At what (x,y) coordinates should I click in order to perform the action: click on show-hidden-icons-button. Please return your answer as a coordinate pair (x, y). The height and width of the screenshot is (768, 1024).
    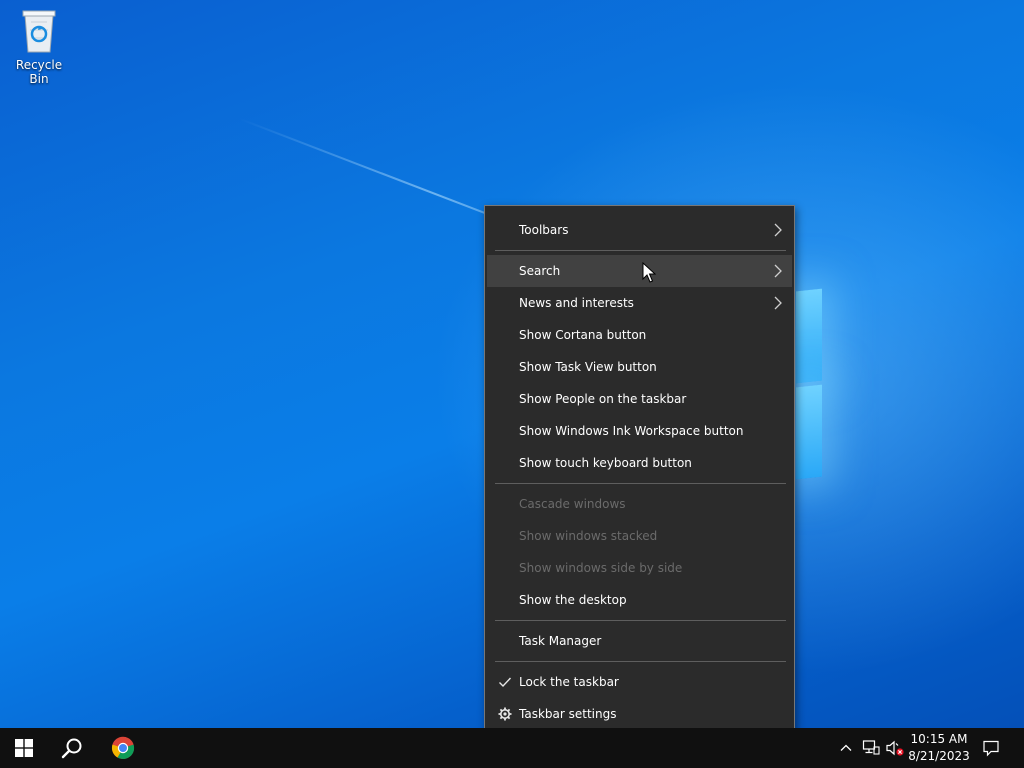
    Looking at the image, I should click on (846, 748).